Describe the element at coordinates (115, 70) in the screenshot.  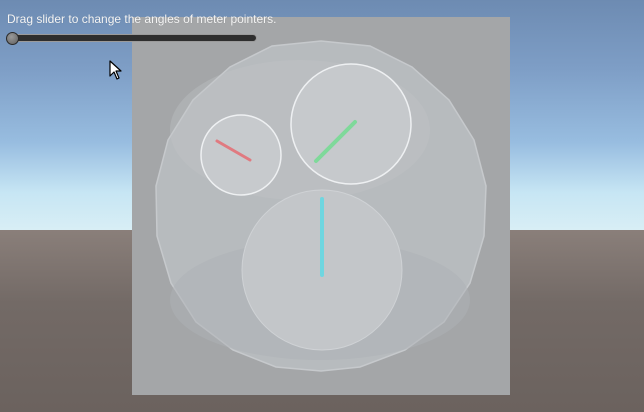
I see `arrow-cursor-icon` at that location.